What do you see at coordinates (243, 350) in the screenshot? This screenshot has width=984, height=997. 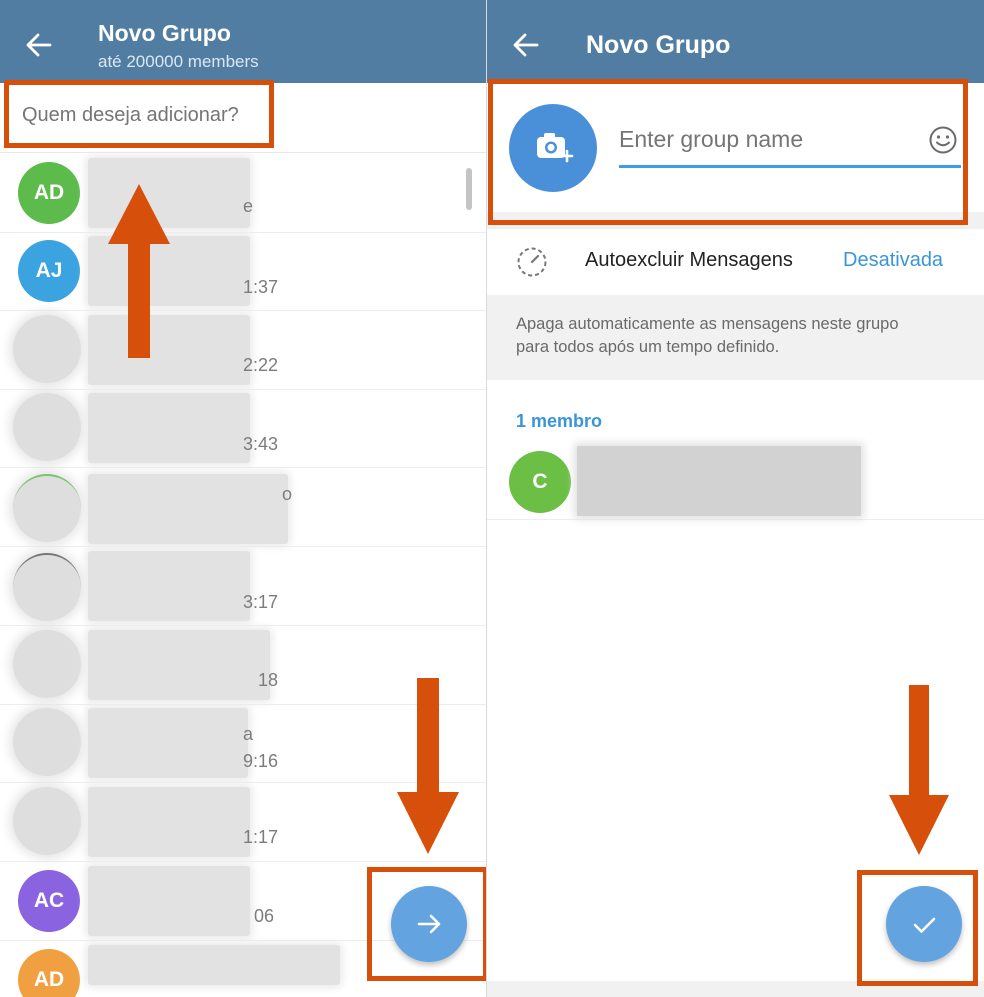 I see `contact-row: 2:22` at bounding box center [243, 350].